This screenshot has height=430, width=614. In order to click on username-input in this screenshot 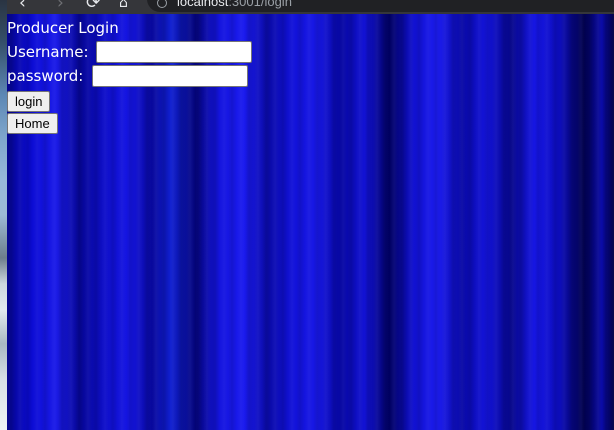, I will do `click(174, 52)`.